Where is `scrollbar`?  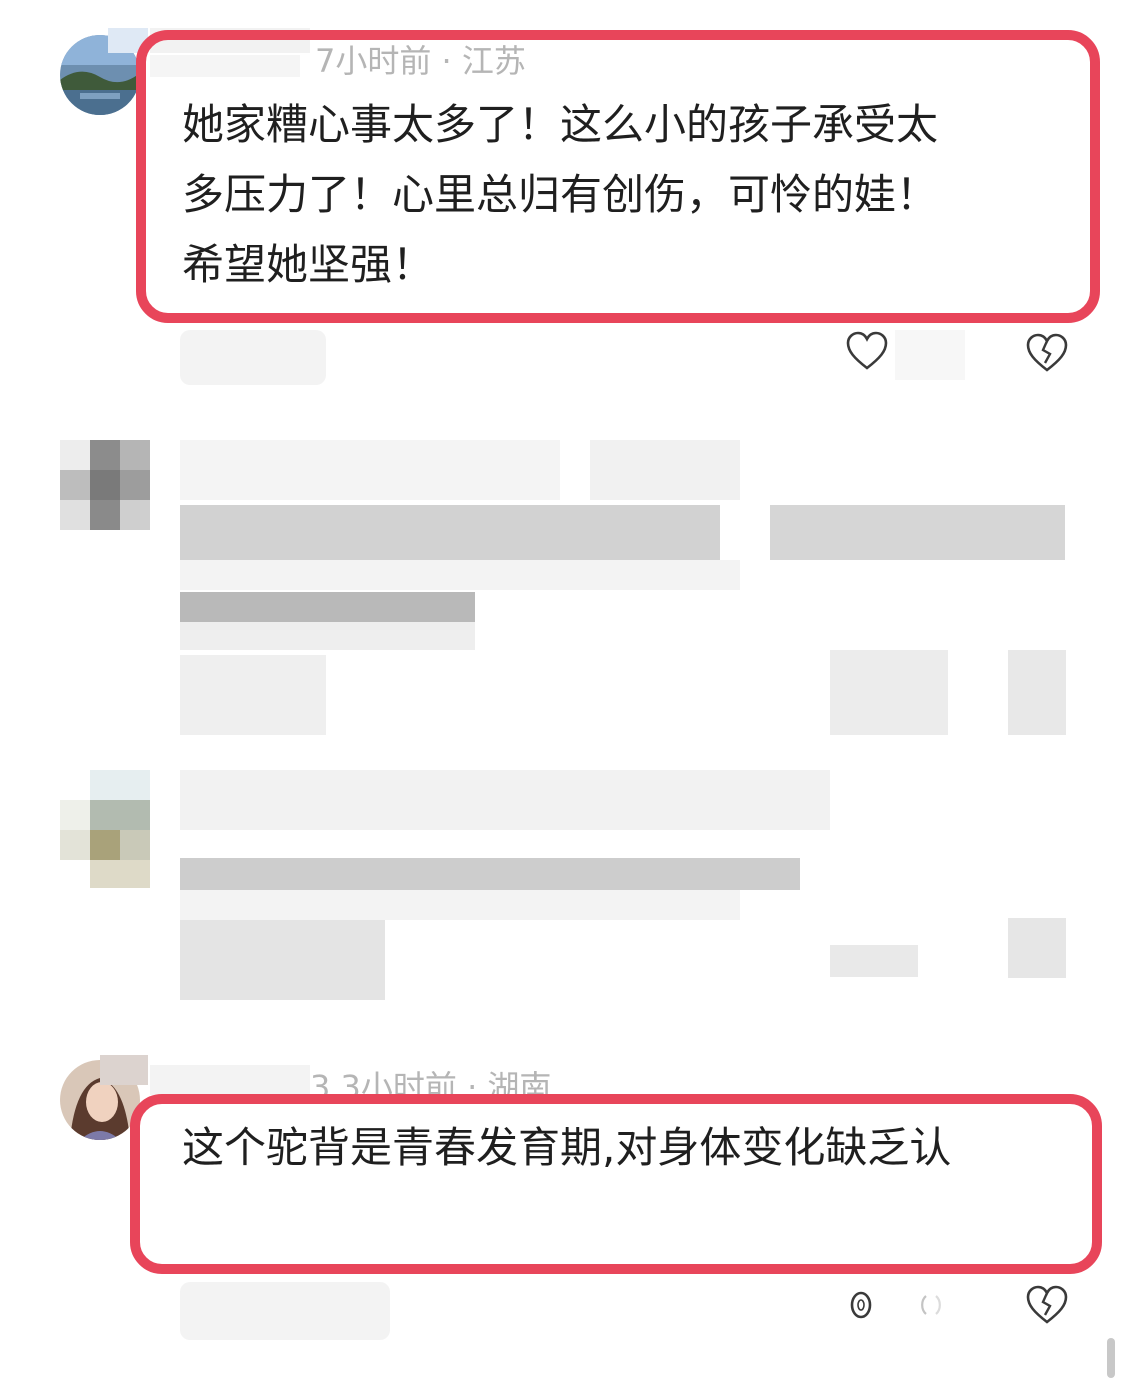
scrollbar is located at coordinates (1111, 1358).